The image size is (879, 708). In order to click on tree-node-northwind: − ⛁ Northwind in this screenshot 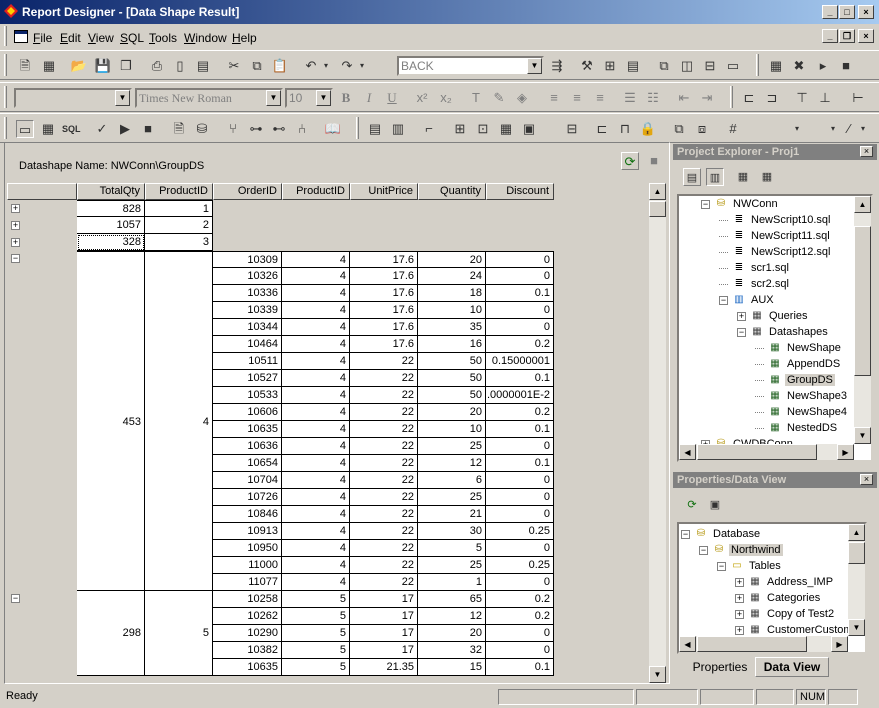, I will do `click(741, 550)`.